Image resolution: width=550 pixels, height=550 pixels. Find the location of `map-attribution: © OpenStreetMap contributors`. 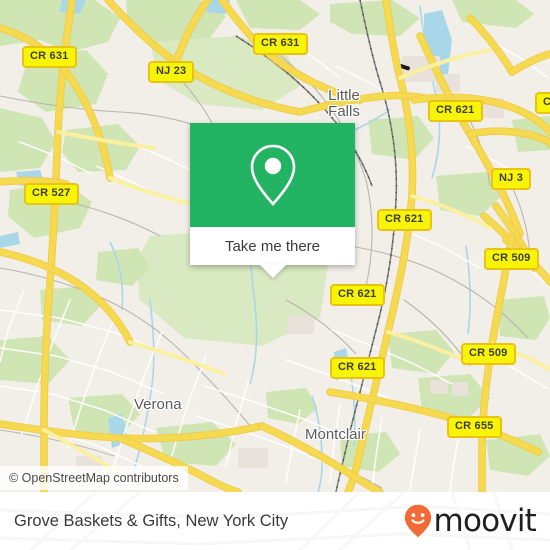

map-attribution: © OpenStreetMap contributors is located at coordinates (94, 478).